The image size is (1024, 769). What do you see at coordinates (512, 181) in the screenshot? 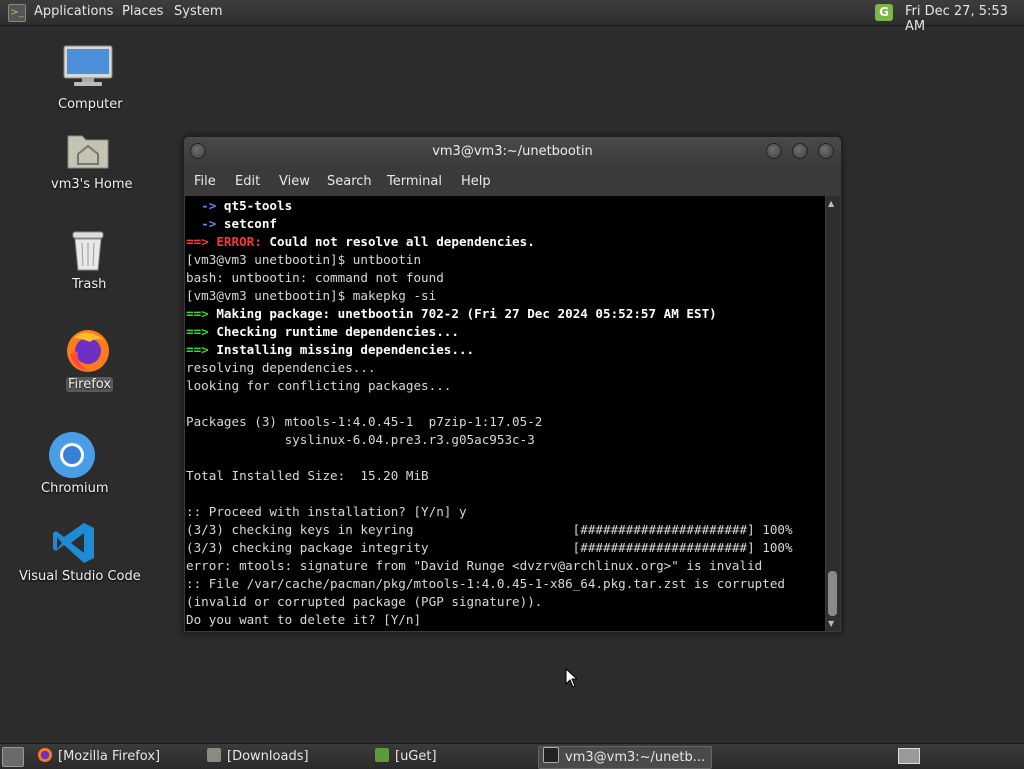
I see `terminal-menubar: File Edit View Search Terminal Help` at bounding box center [512, 181].